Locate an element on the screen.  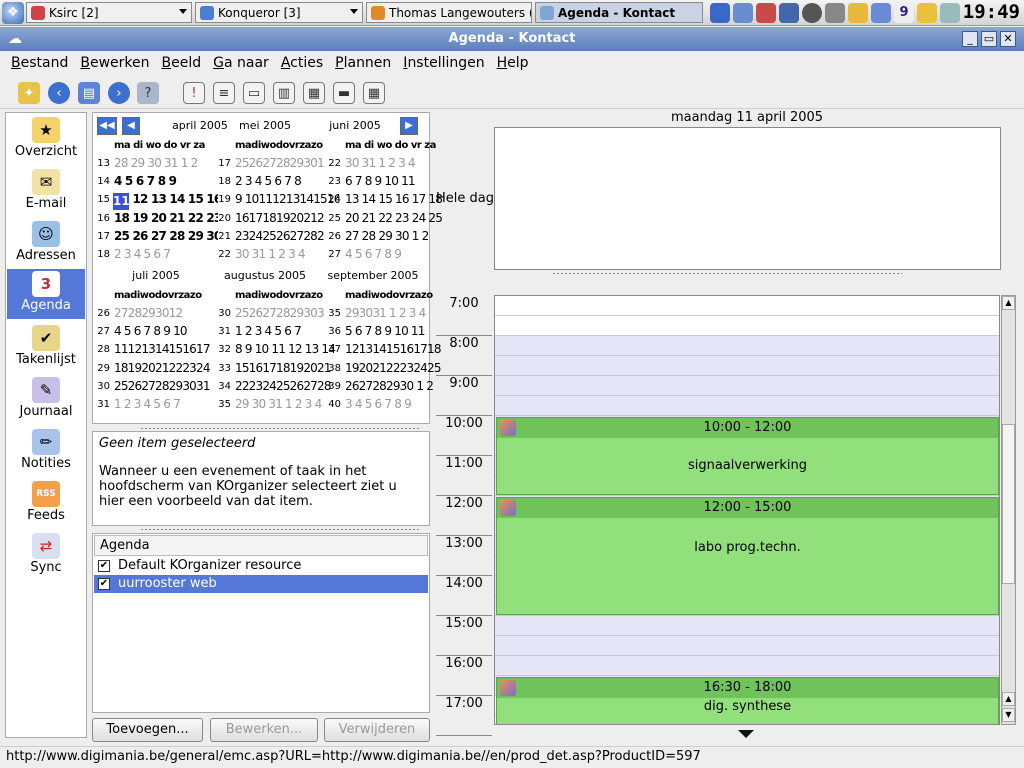
menu-instellingen: Instellingen is located at coordinates (443, 63).